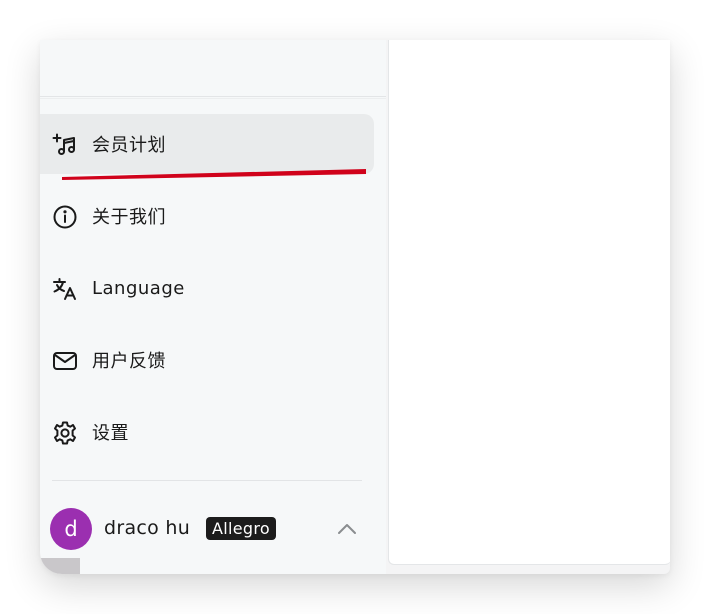 The width and height of the screenshot is (710, 614). What do you see at coordinates (207, 480) in the screenshot?
I see `sidebar-bottom-divider` at bounding box center [207, 480].